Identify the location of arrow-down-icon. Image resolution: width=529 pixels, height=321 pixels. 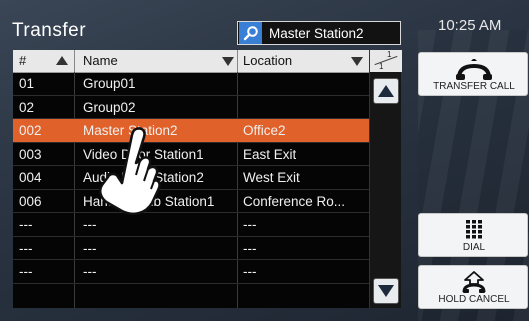
(386, 291).